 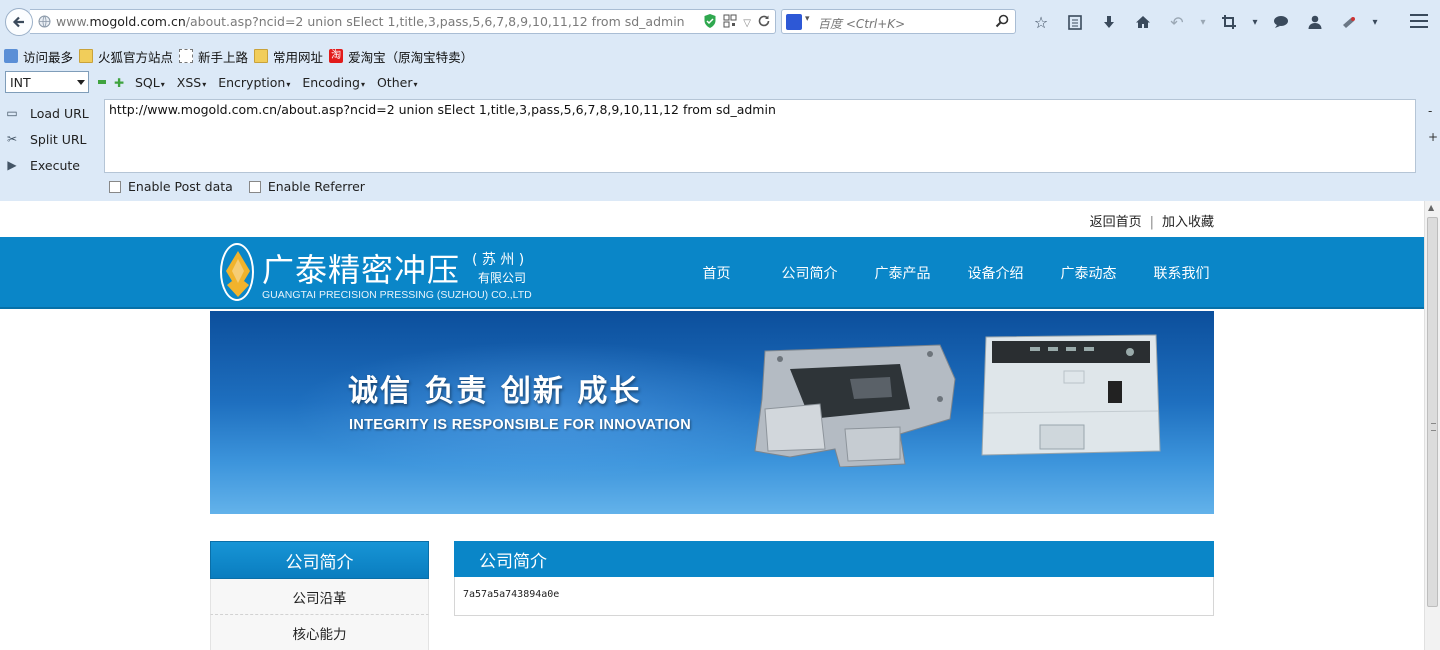 I want to click on search-bar: ▾ 百度 <Ctrl+K>, so click(x=898, y=21).